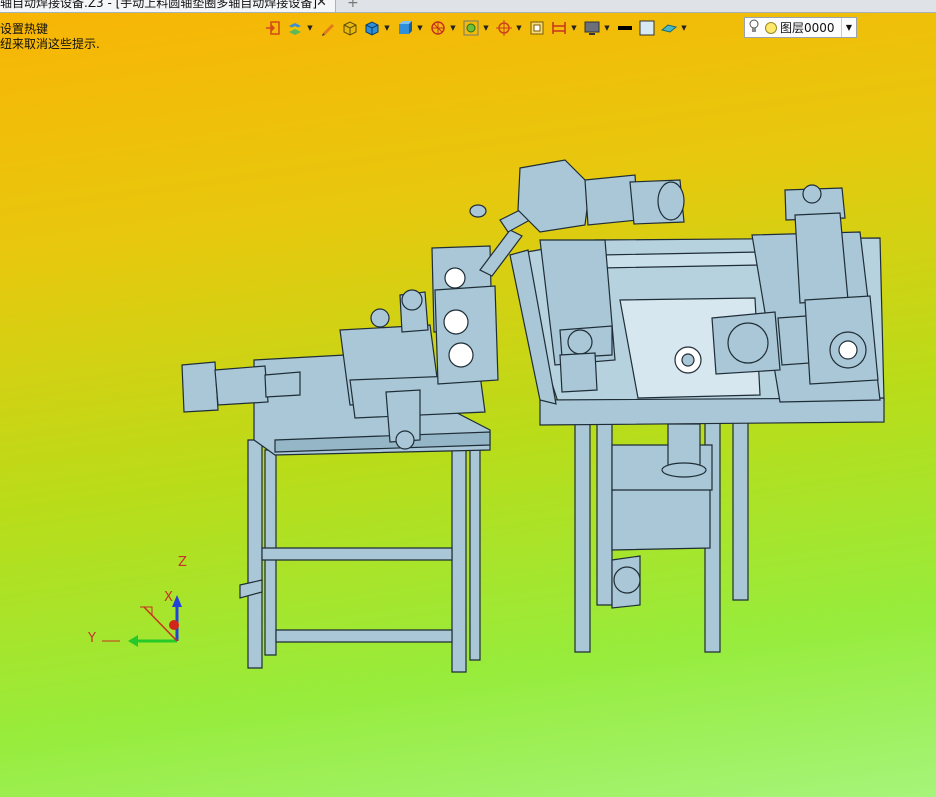 The height and width of the screenshot is (797, 936). I want to click on axis-x-label: X, so click(168, 597).